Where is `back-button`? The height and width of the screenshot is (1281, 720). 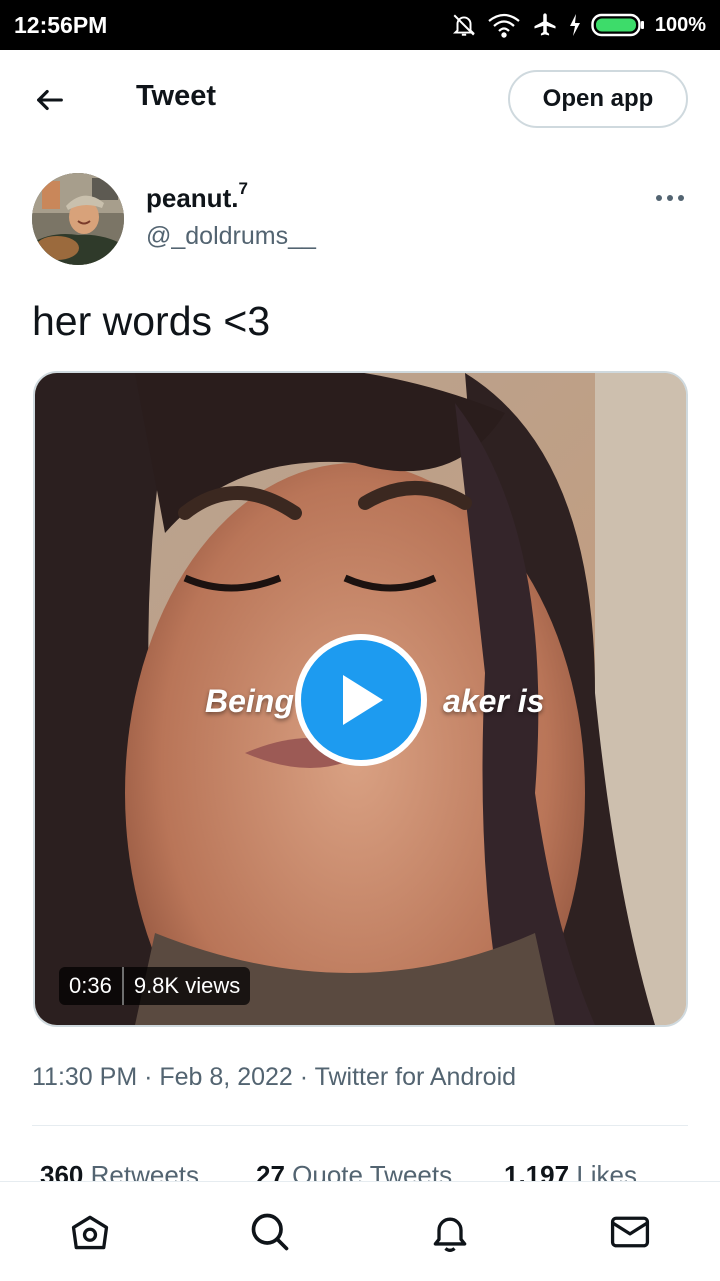 back-button is located at coordinates (50, 100).